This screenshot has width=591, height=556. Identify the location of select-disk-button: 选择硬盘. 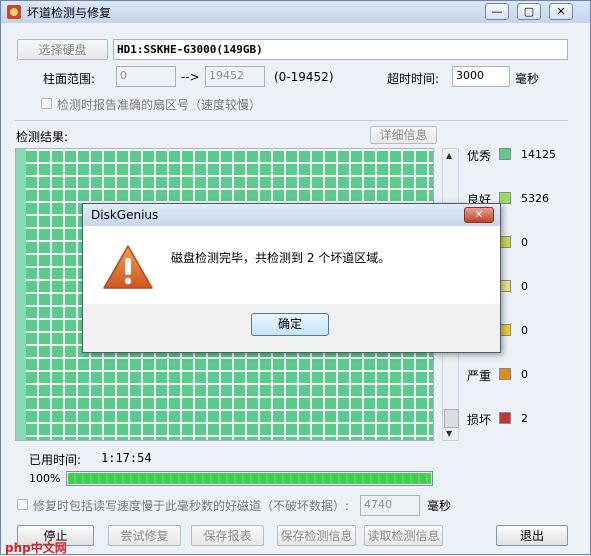
(62, 49).